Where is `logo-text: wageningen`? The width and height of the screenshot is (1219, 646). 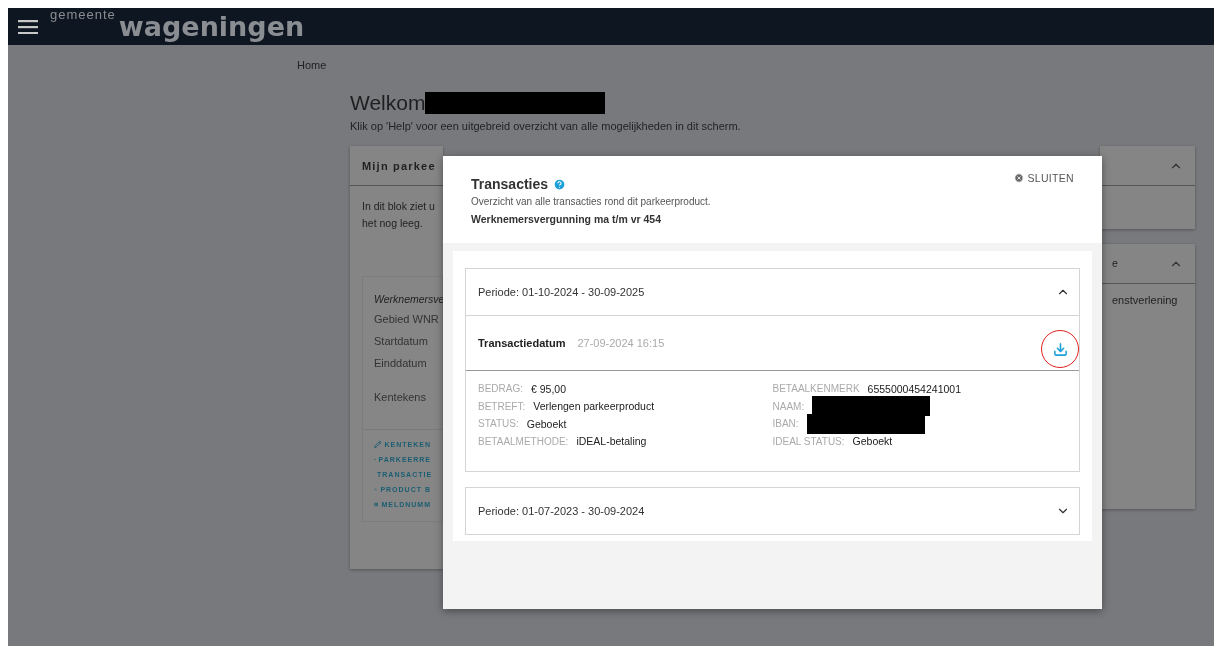 logo-text: wageningen is located at coordinates (211, 26).